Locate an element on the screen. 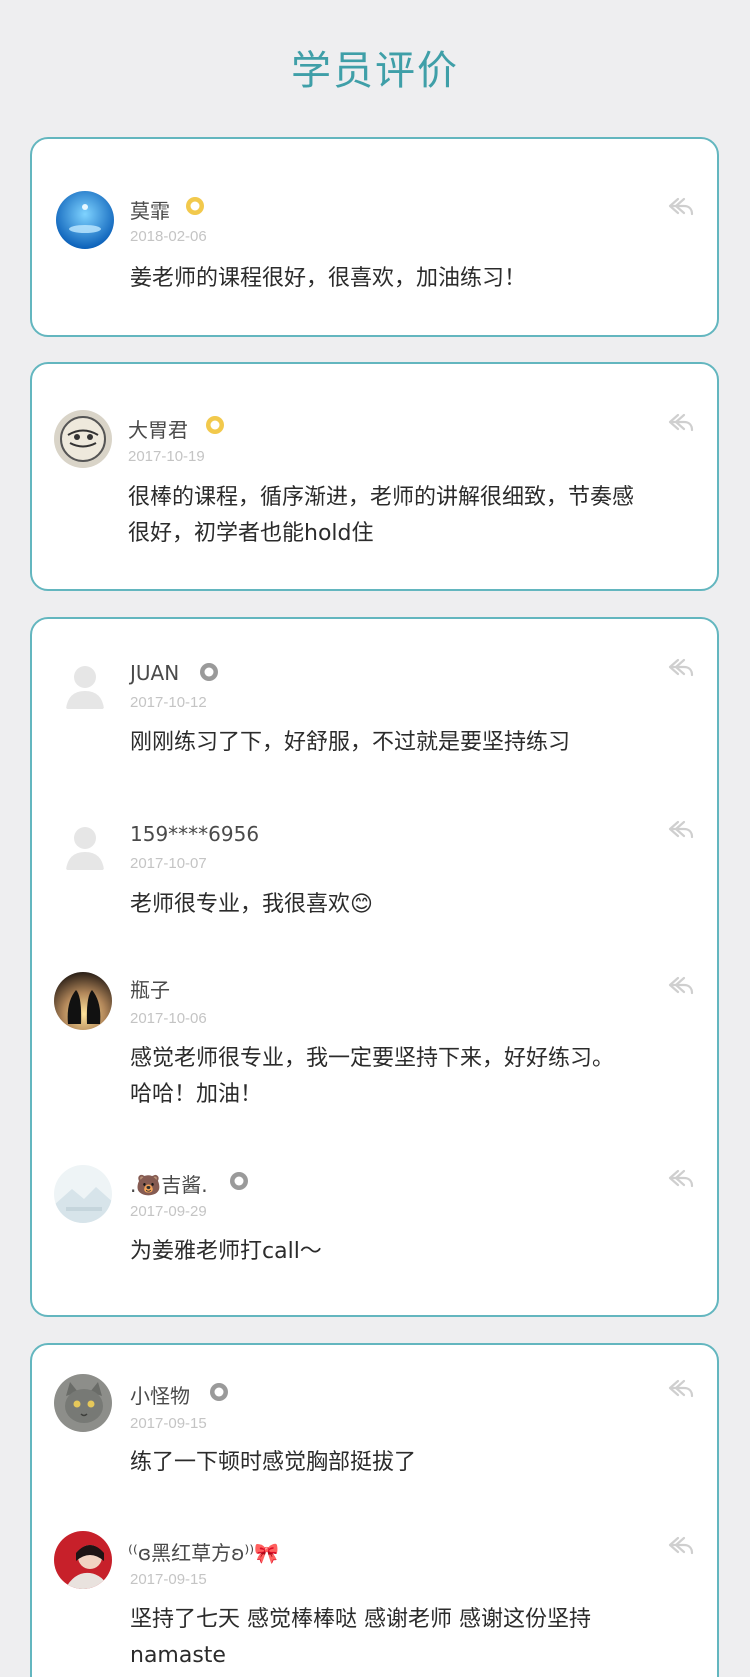 Image resolution: width=750 pixels, height=1677 pixels. review-card: 莫霏 2018-02-06 姜老师的课程很好，很喜欢，加油练习！ is located at coordinates (374, 237).